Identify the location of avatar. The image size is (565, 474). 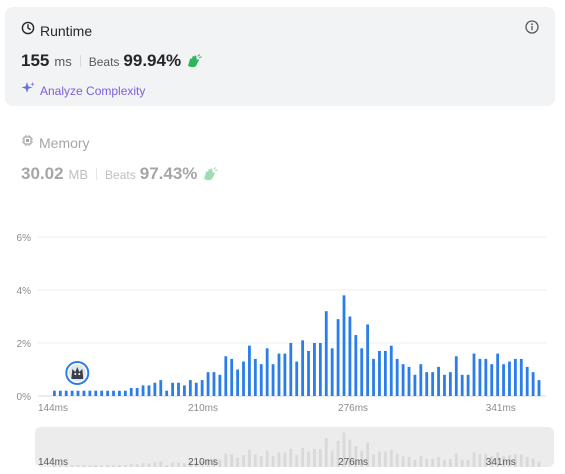
(77, 373).